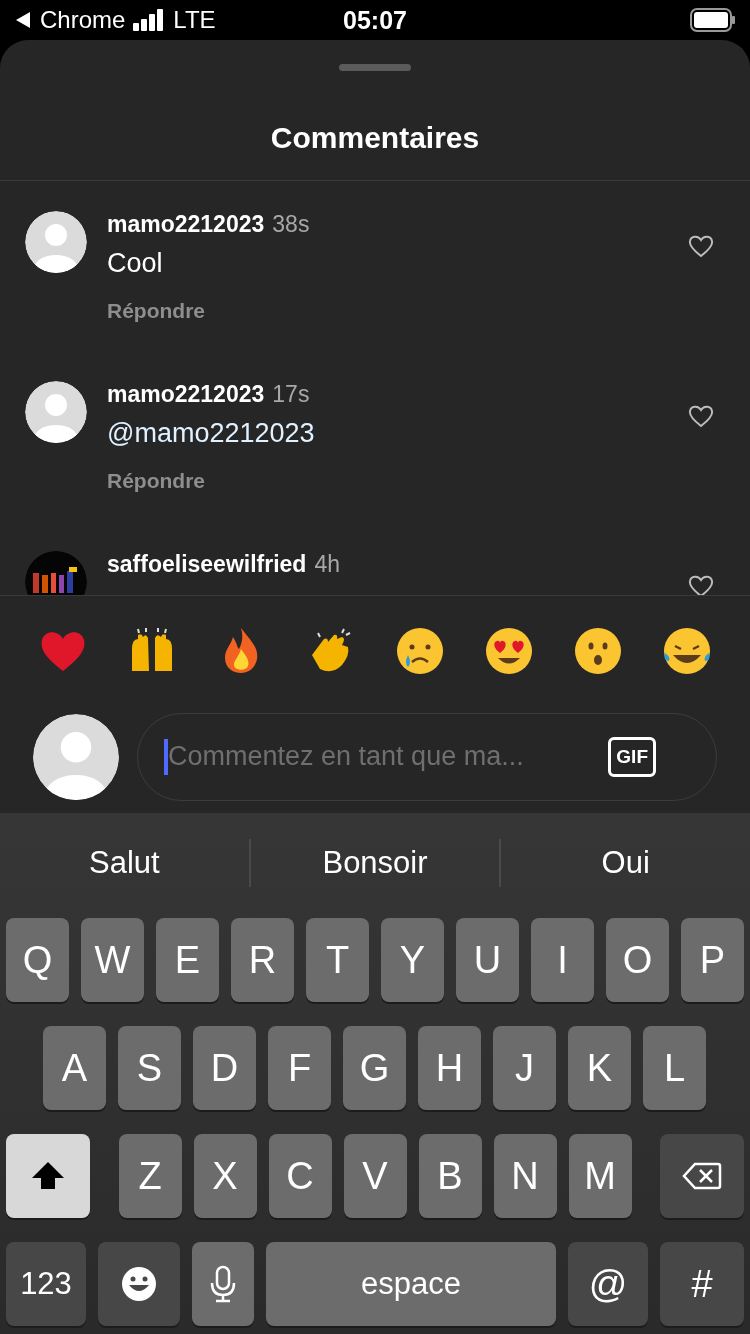 The width and height of the screenshot is (750, 1334). Describe the element at coordinates (223, 1284) in the screenshot. I see `dictation-key` at that location.